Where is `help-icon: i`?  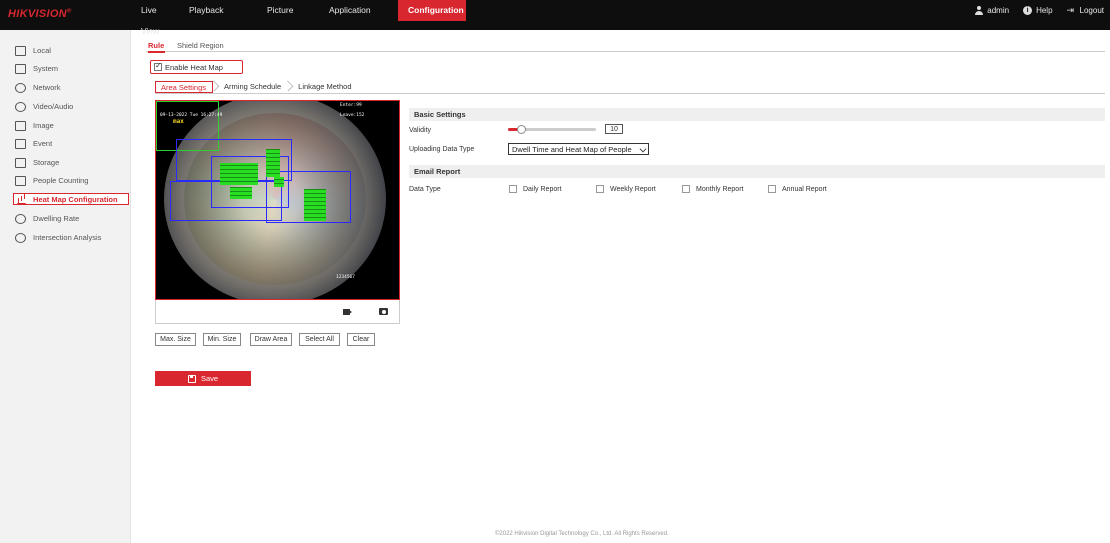
help-icon: i is located at coordinates (1028, 10).